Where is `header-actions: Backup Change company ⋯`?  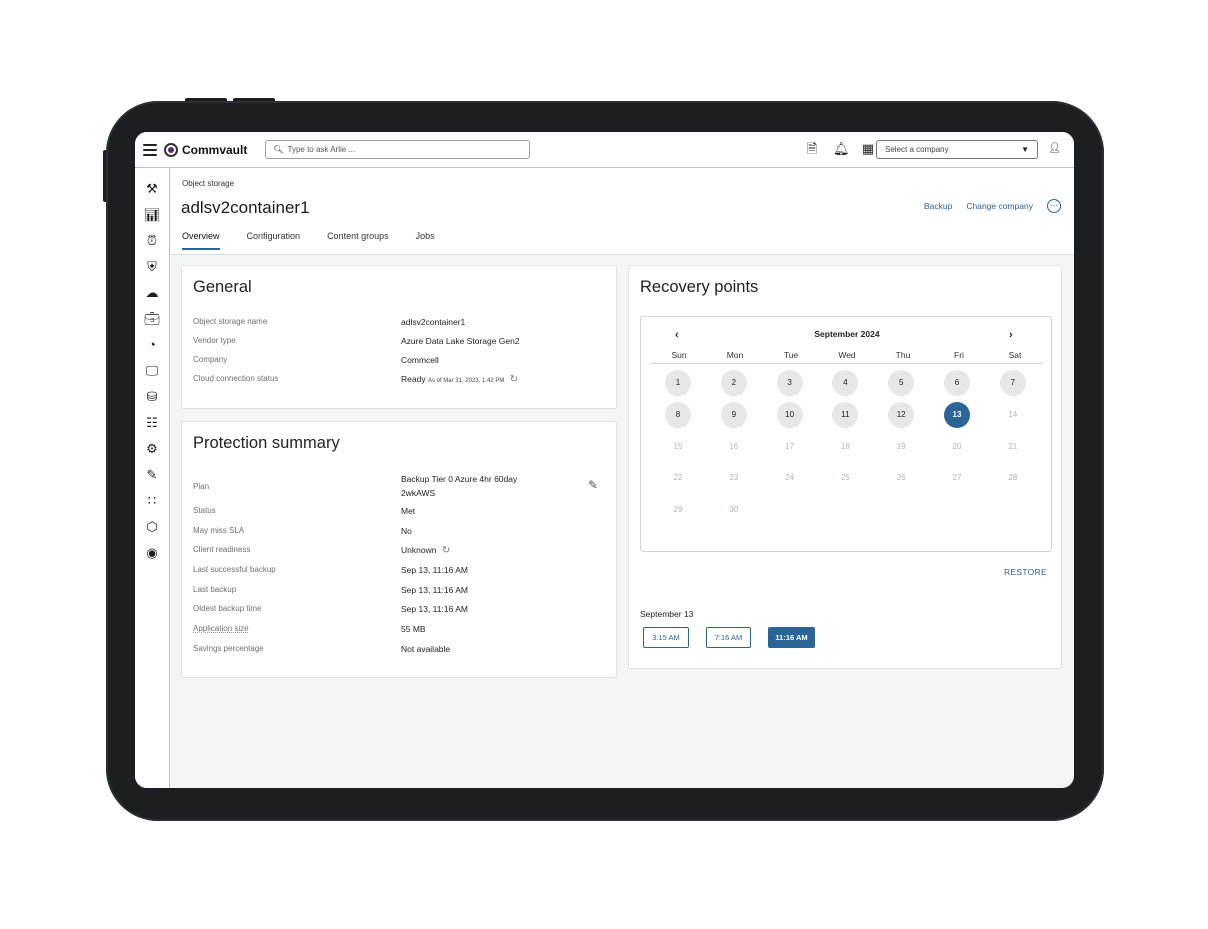
header-actions: Backup Change company ⋯ is located at coordinates (992, 206).